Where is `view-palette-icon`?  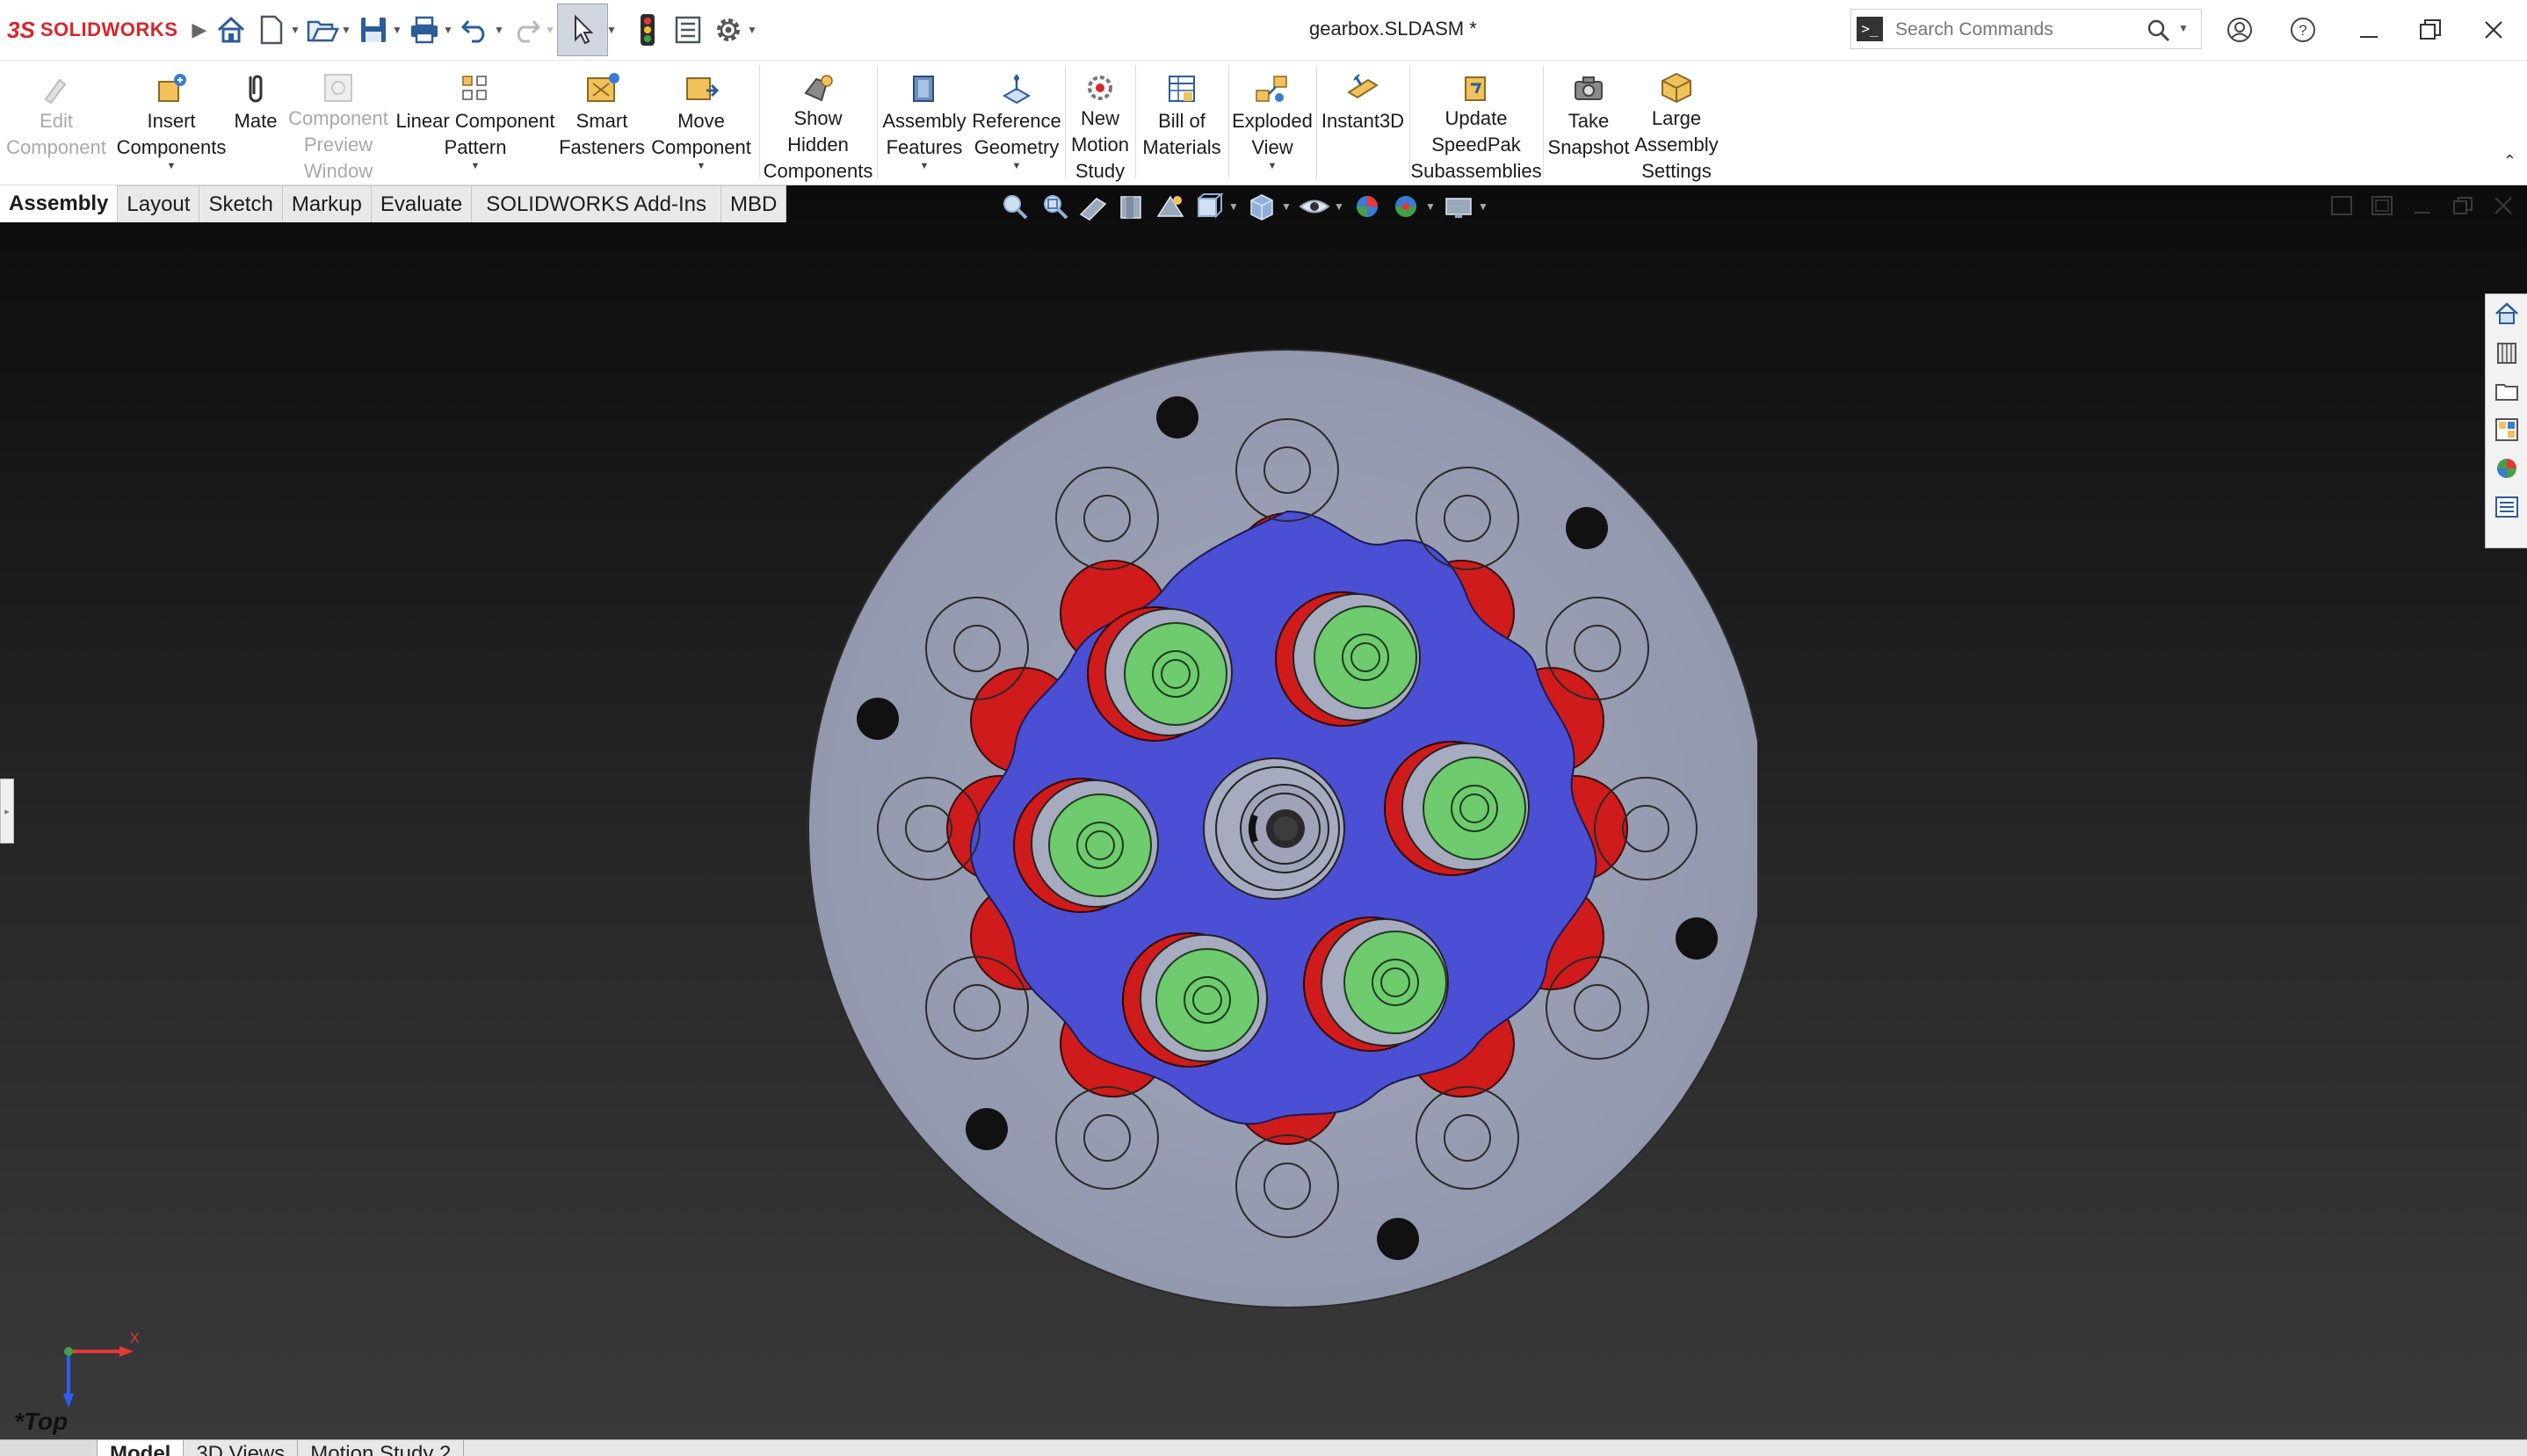
view-palette-icon is located at coordinates (2506, 429).